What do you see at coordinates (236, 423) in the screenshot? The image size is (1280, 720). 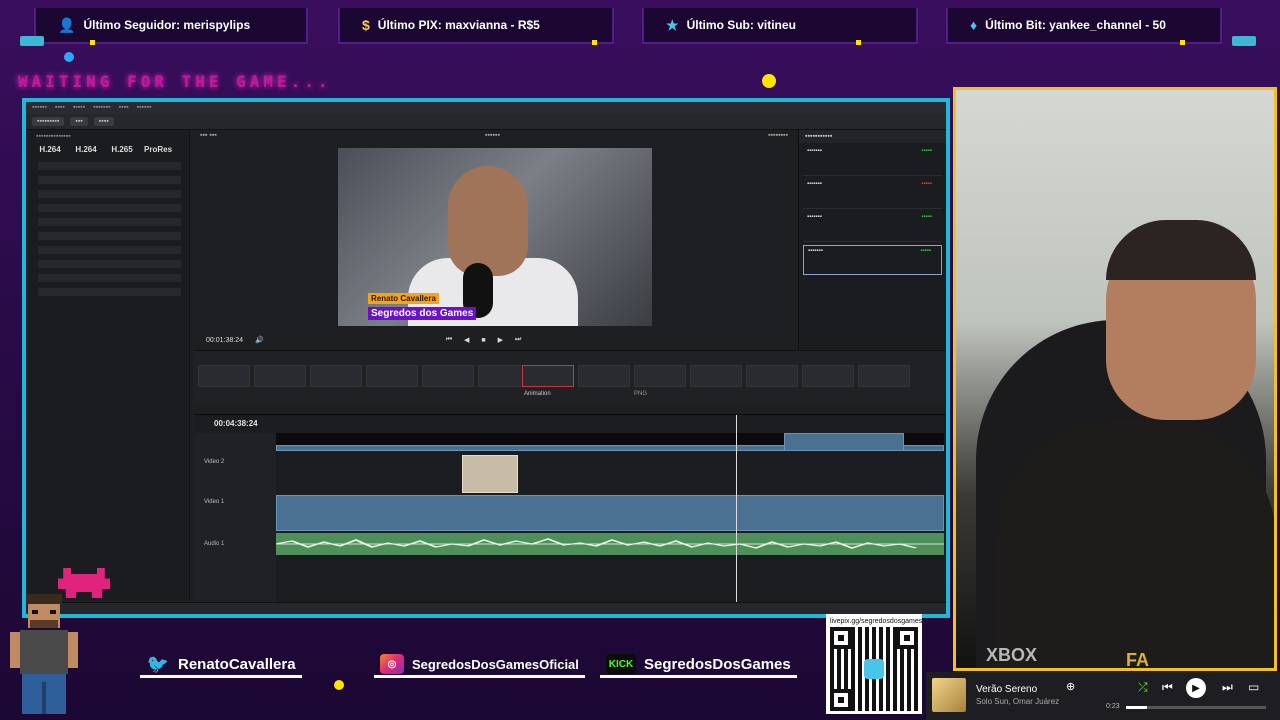 I see `timeline-timecode: 00:04:38:24` at bounding box center [236, 423].